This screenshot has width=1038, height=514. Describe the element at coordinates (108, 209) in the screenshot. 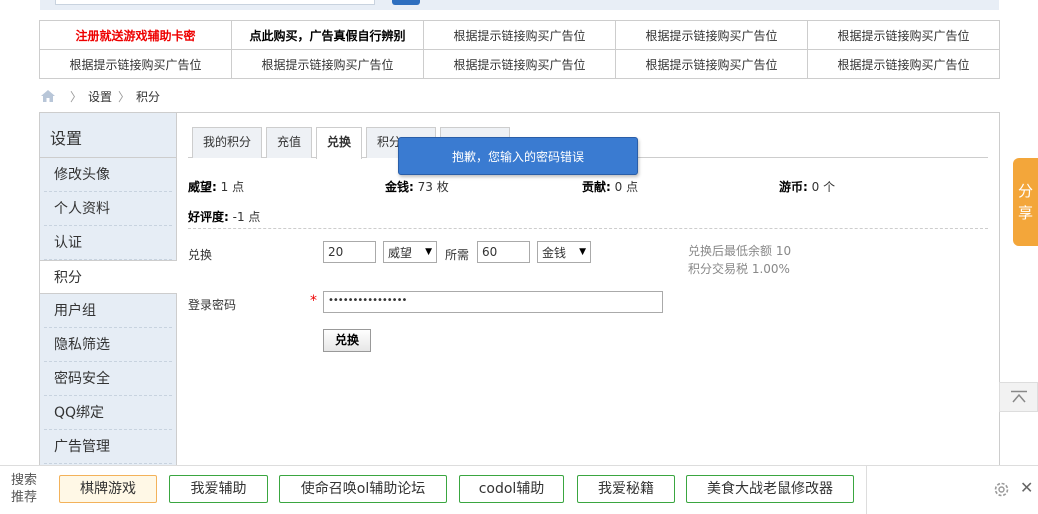

I see `sidebar-item-profile: 个人资料` at that location.